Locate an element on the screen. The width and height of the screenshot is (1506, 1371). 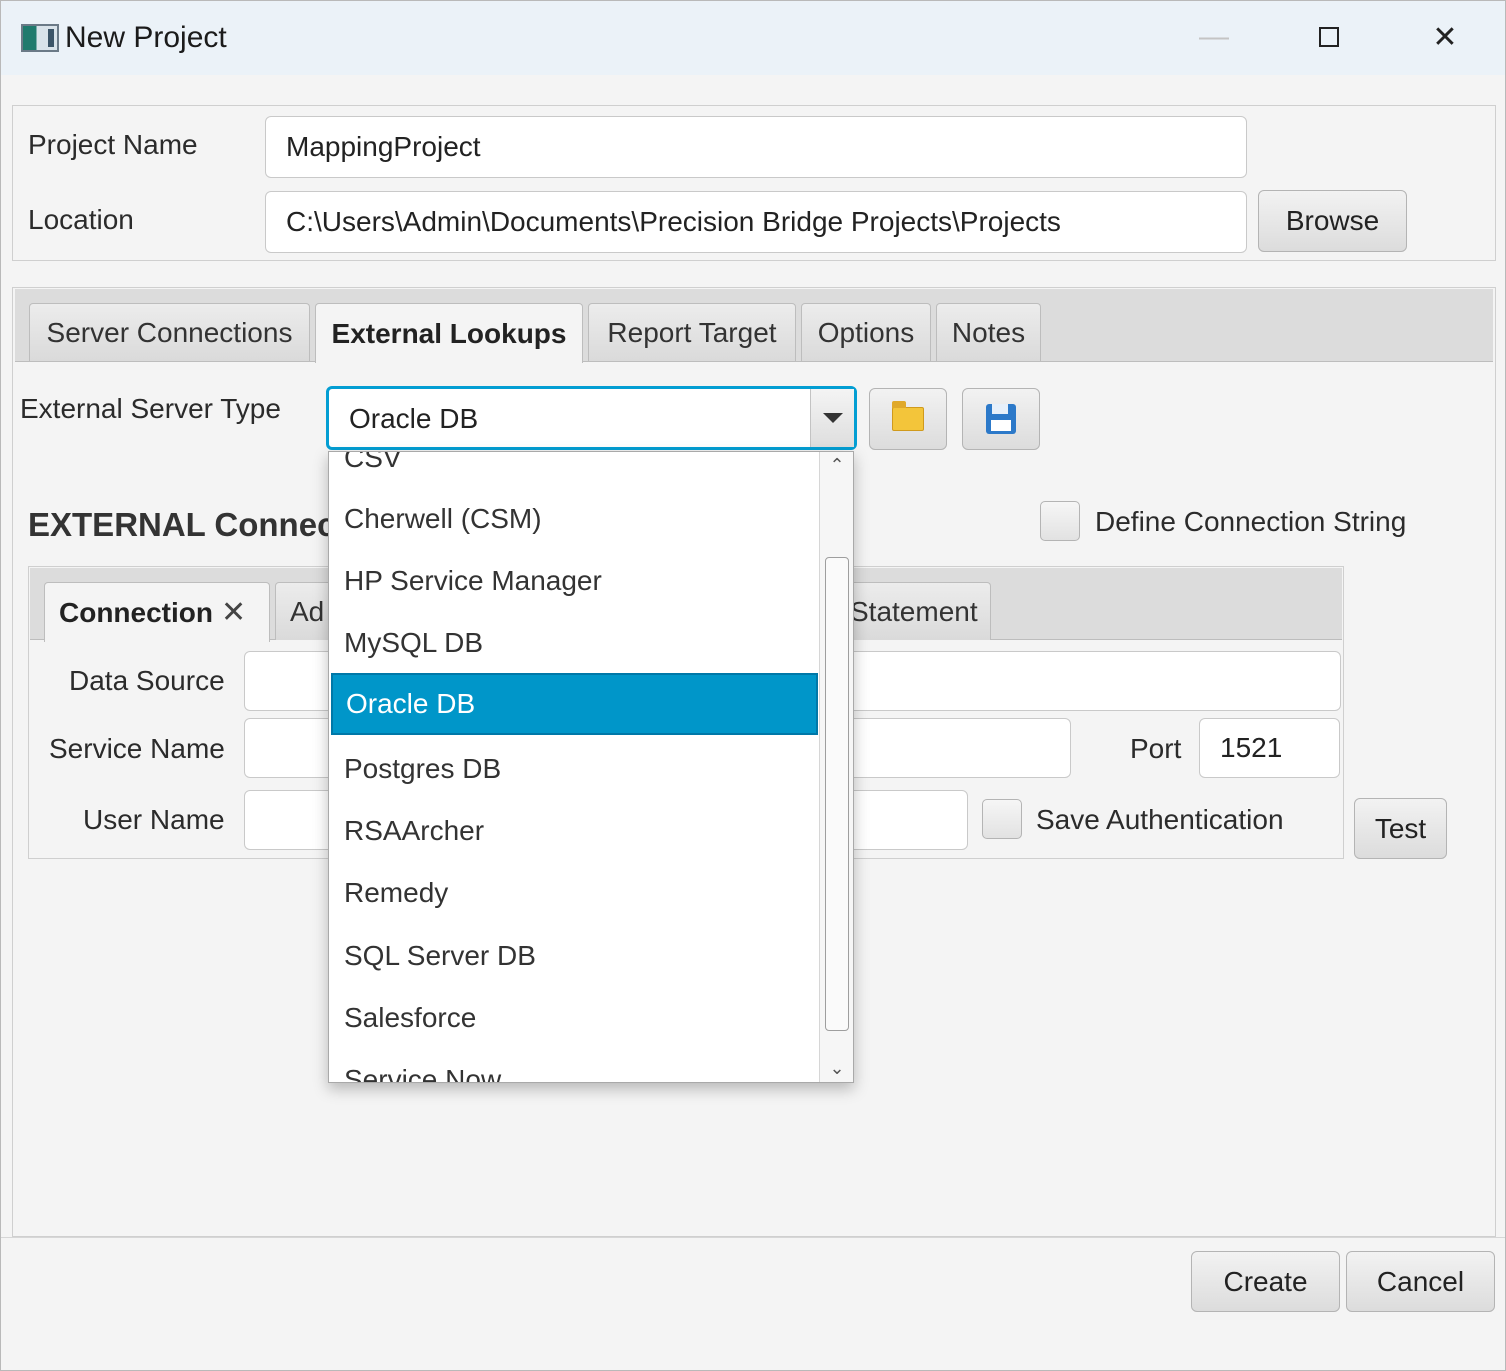
save-config-button is located at coordinates (1001, 419).